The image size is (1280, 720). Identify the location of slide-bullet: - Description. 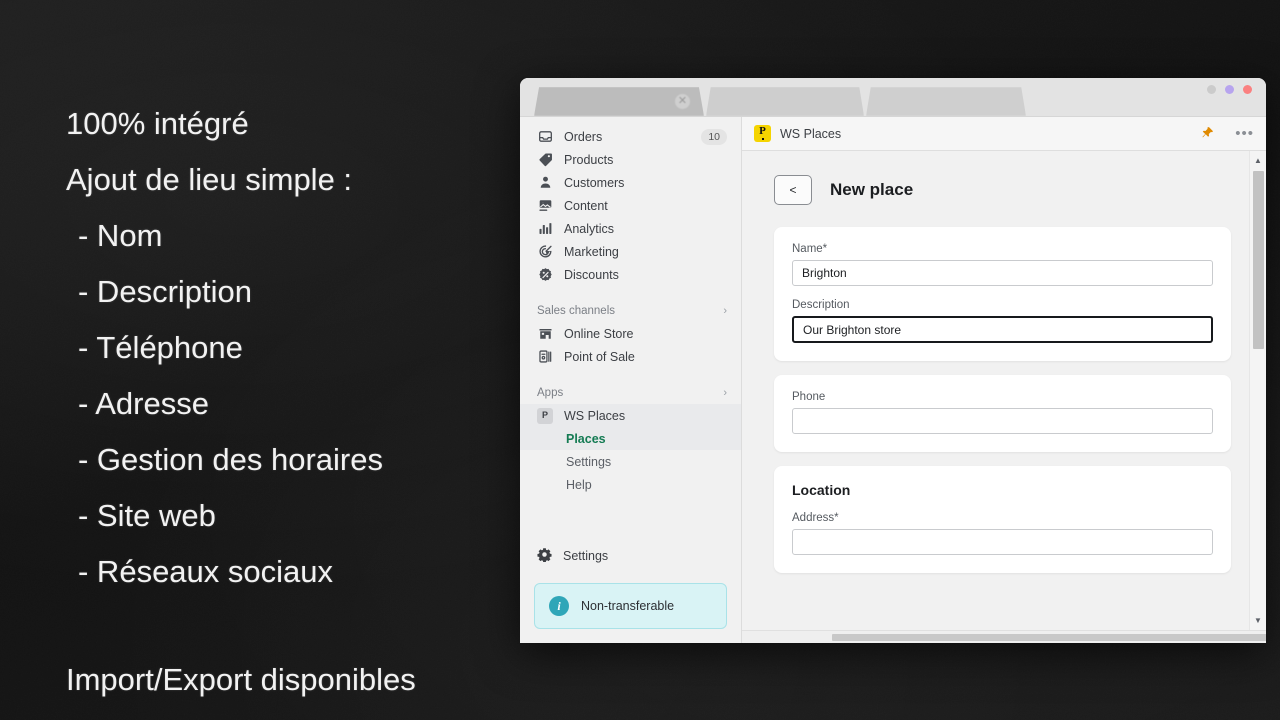
(165, 291).